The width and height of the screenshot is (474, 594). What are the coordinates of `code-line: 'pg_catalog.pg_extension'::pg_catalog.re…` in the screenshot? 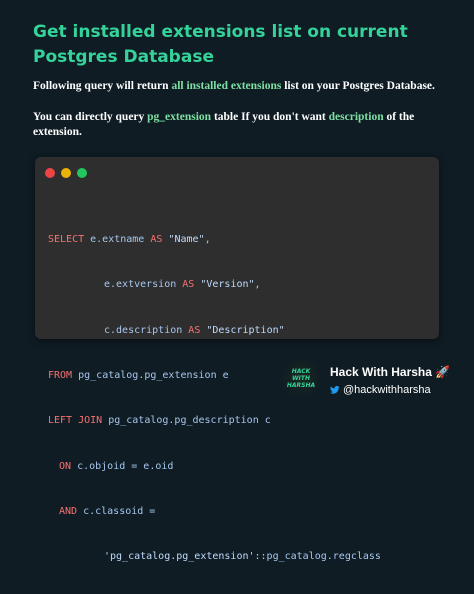 It's located at (214, 556).